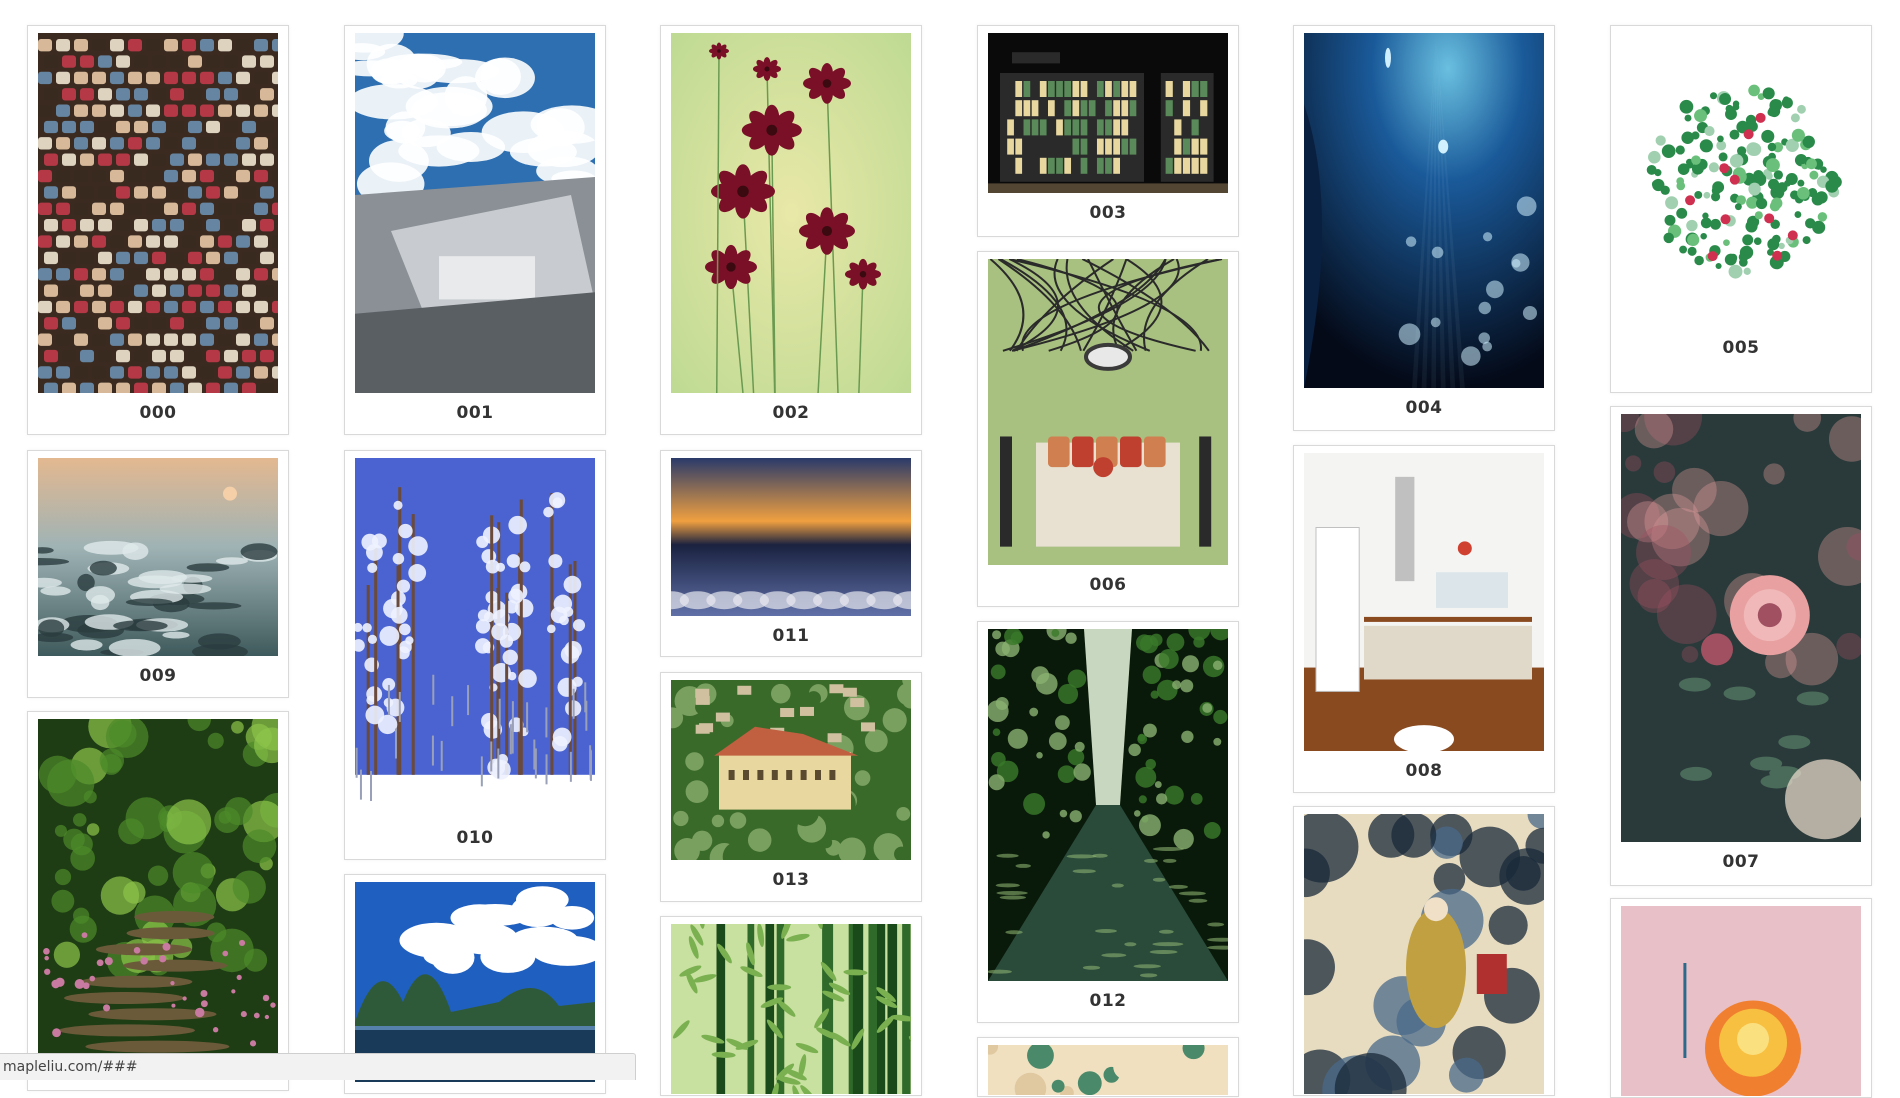  I want to click on gallery-caption: 008, so click(1424, 771).